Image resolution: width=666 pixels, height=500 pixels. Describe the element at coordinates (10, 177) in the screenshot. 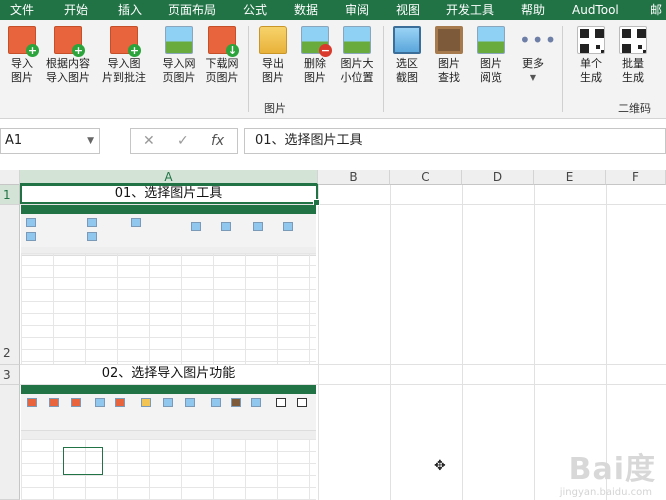

I see `select-all-corner` at that location.